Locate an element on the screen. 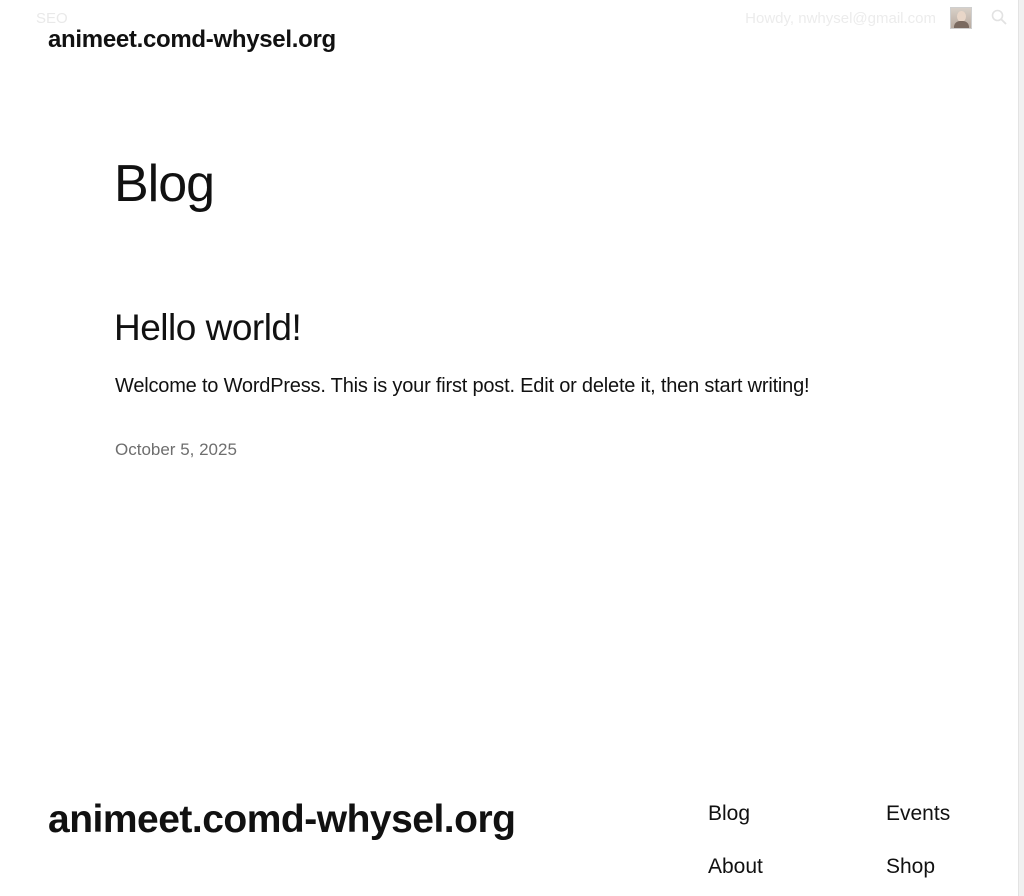 This screenshot has height=896, width=1024. footer-nav-events: Events is located at coordinates (918, 814).